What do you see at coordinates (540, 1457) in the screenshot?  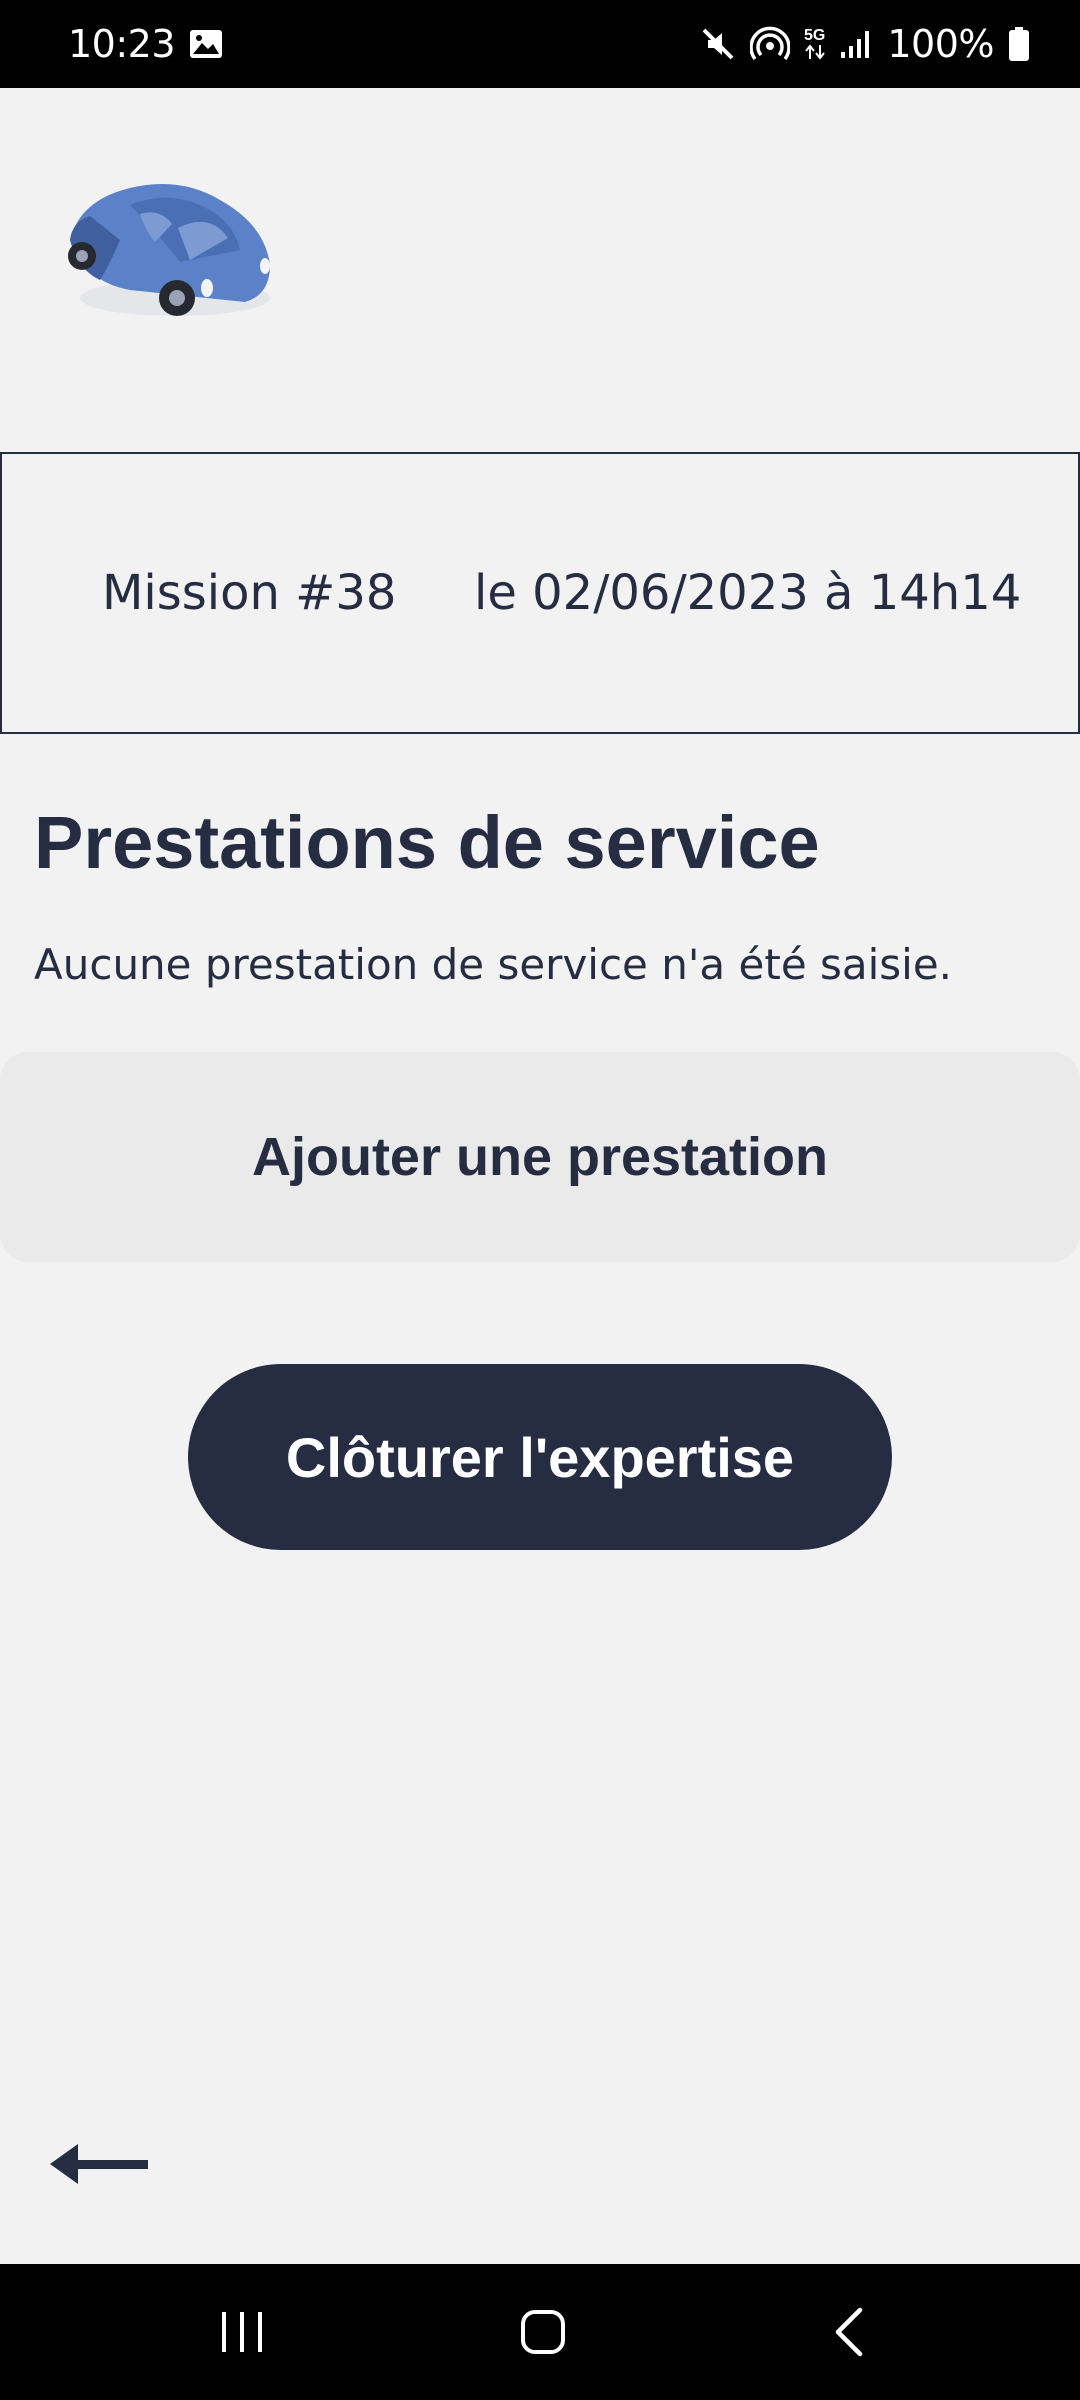 I see `close-expertise-button: Clôturer l'expertise` at bounding box center [540, 1457].